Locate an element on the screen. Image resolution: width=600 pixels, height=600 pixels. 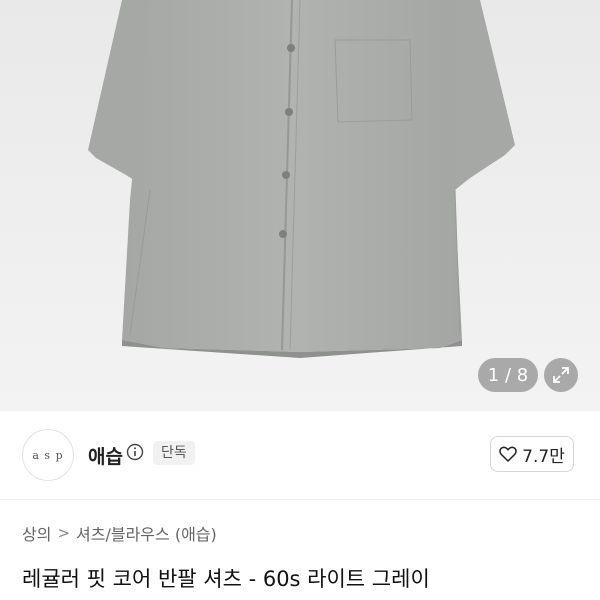
breadcrumb-item-shirts: 셔츠/블라우스 (애습) is located at coordinates (146, 533).